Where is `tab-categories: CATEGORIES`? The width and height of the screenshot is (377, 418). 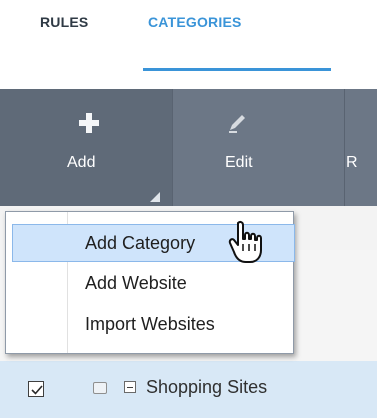 tab-categories: CATEGORIES is located at coordinates (195, 22).